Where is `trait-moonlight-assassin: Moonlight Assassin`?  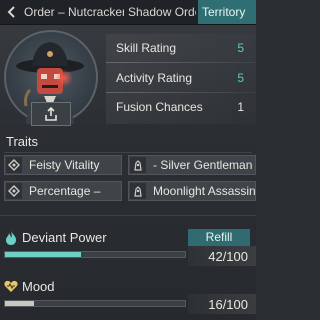 trait-moonlight-assassin: Moonlight Assassin is located at coordinates (192, 191).